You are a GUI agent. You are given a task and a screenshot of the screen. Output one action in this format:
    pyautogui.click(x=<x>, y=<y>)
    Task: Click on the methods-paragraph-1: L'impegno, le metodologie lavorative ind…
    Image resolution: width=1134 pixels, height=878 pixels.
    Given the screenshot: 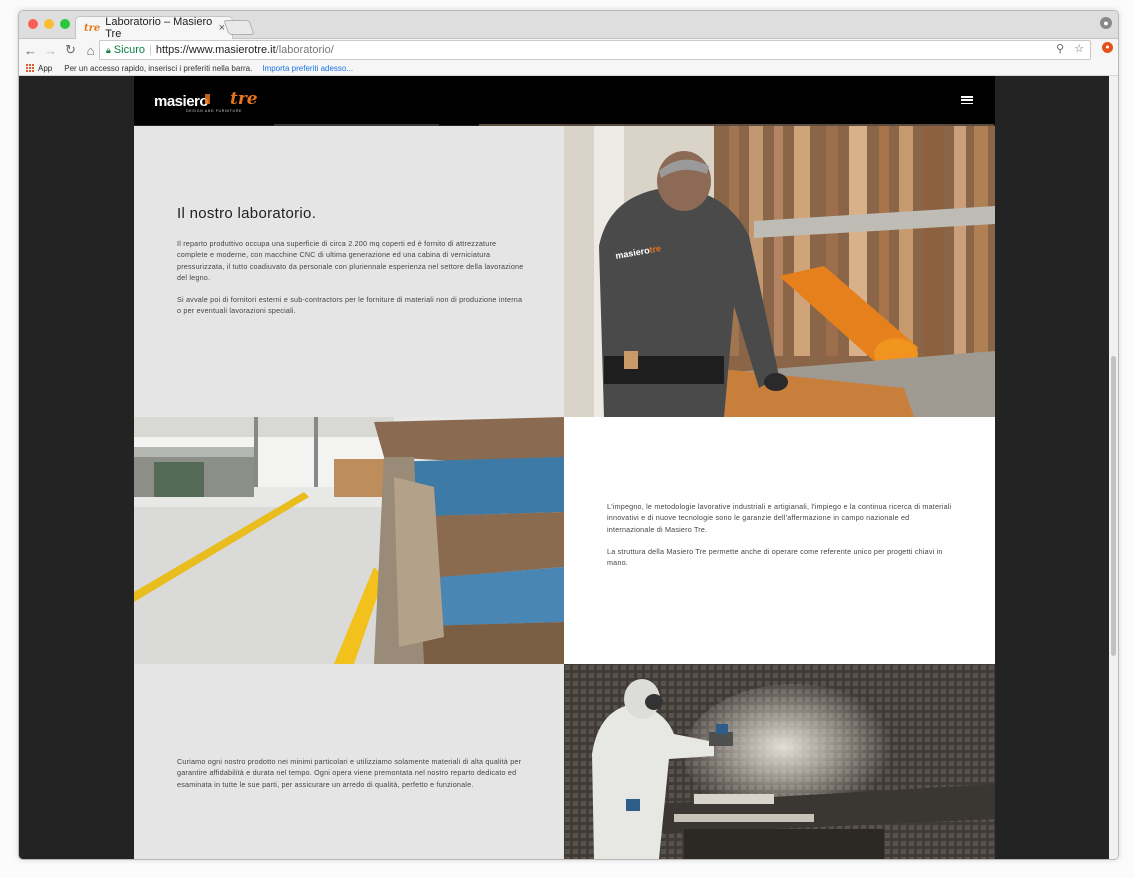 What is the action you would take?
    pyautogui.click(x=779, y=518)
    